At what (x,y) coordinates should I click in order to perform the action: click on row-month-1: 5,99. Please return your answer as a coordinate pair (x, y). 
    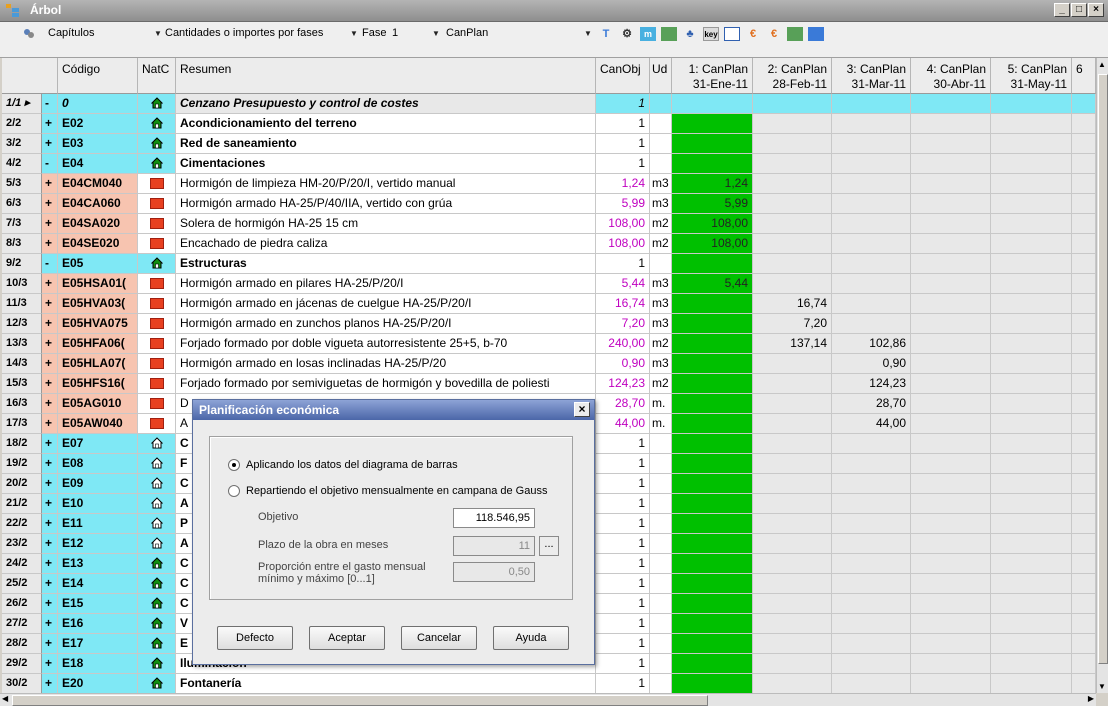
    Looking at the image, I should click on (712, 204).